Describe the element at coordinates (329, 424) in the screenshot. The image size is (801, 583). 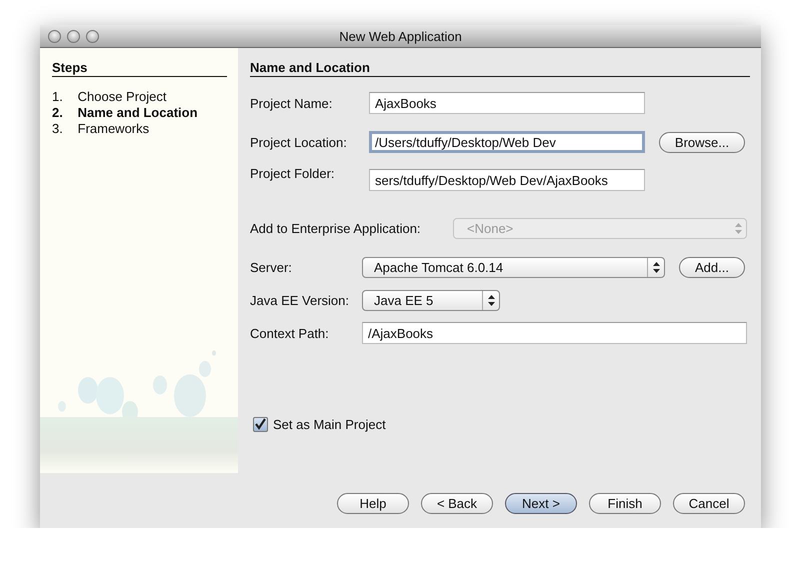
I see `checkbox-label: Set as Main Project` at that location.